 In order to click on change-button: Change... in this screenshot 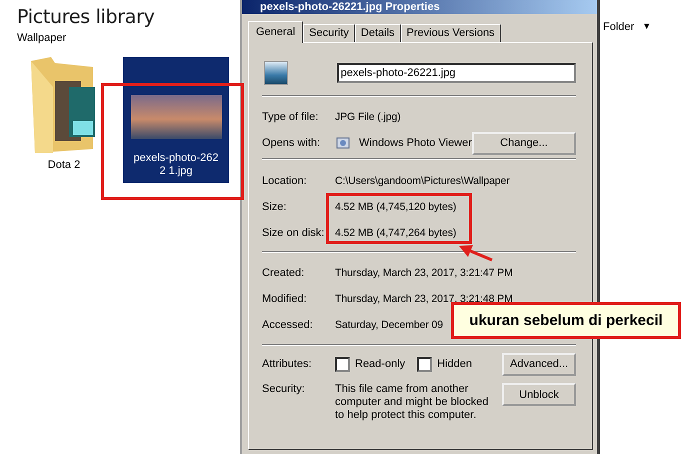, I will do `click(524, 143)`.